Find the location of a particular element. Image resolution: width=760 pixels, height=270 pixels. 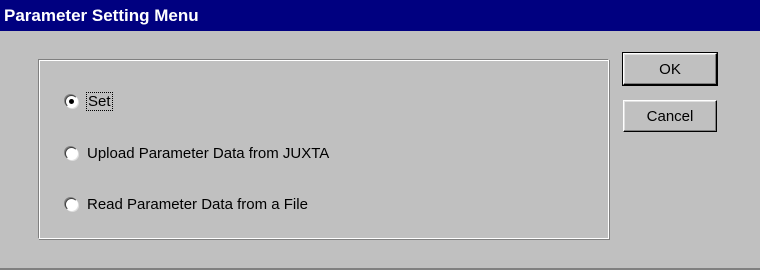

cancel-button: Cancel is located at coordinates (670, 116).